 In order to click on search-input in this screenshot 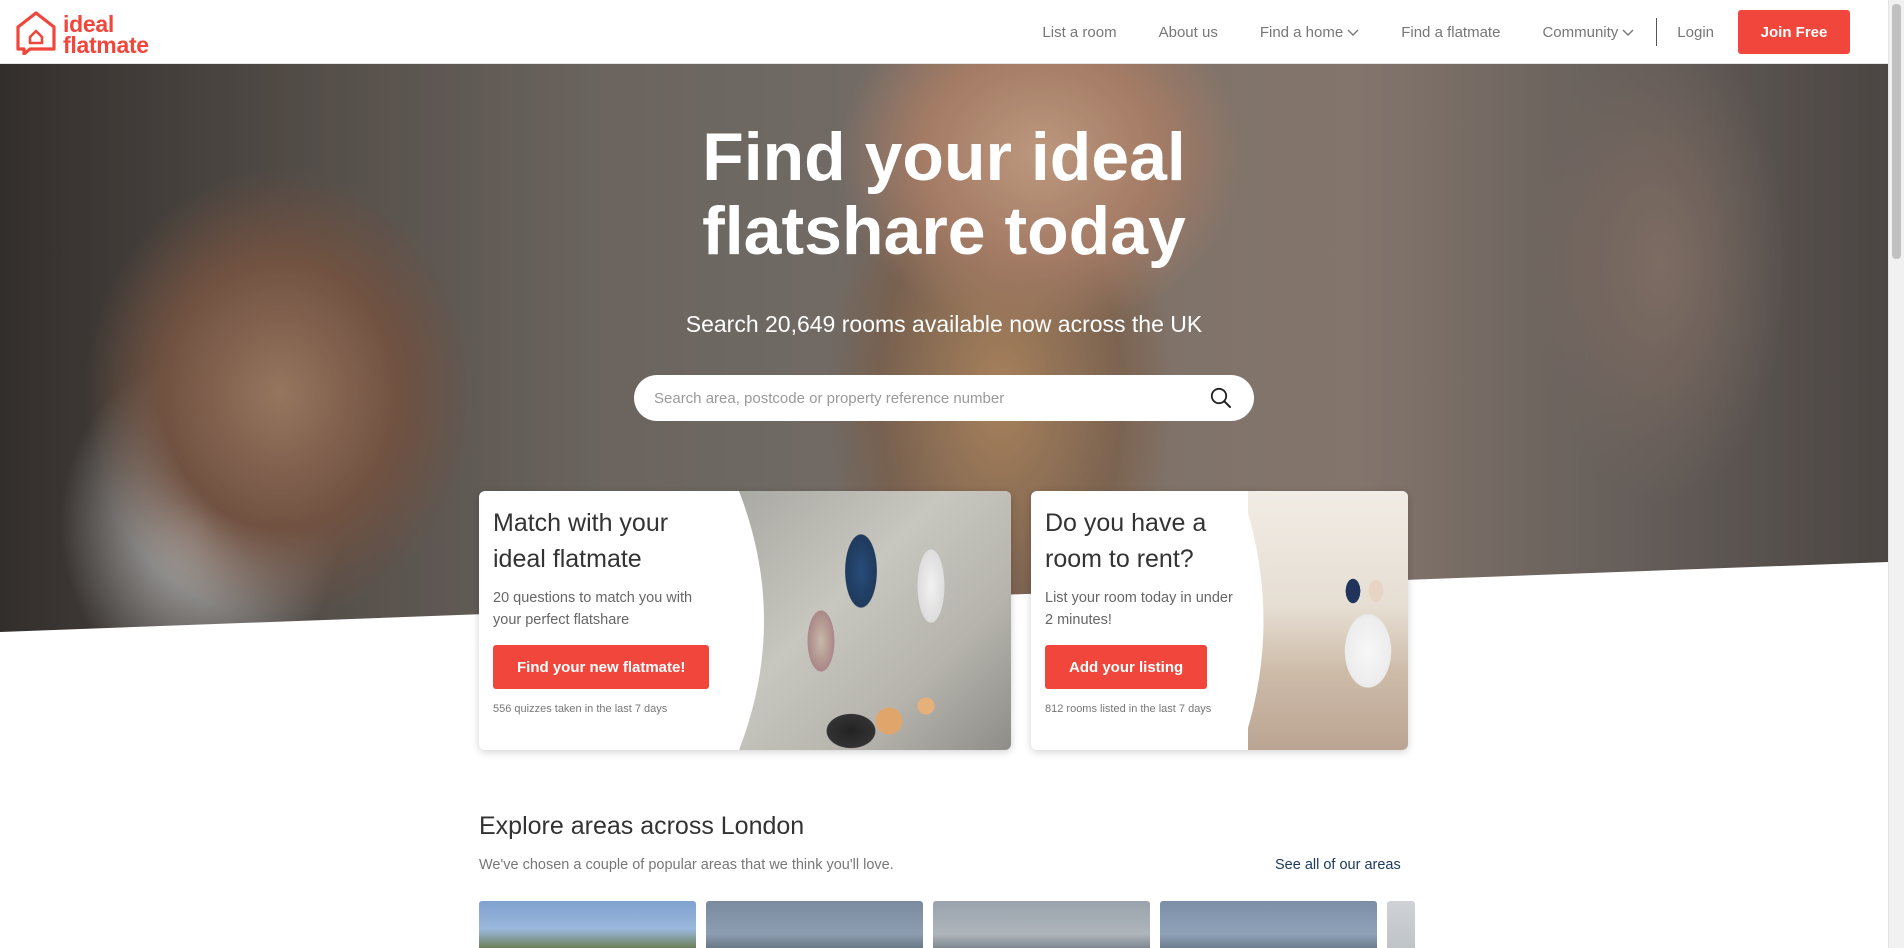, I will do `click(931, 398)`.